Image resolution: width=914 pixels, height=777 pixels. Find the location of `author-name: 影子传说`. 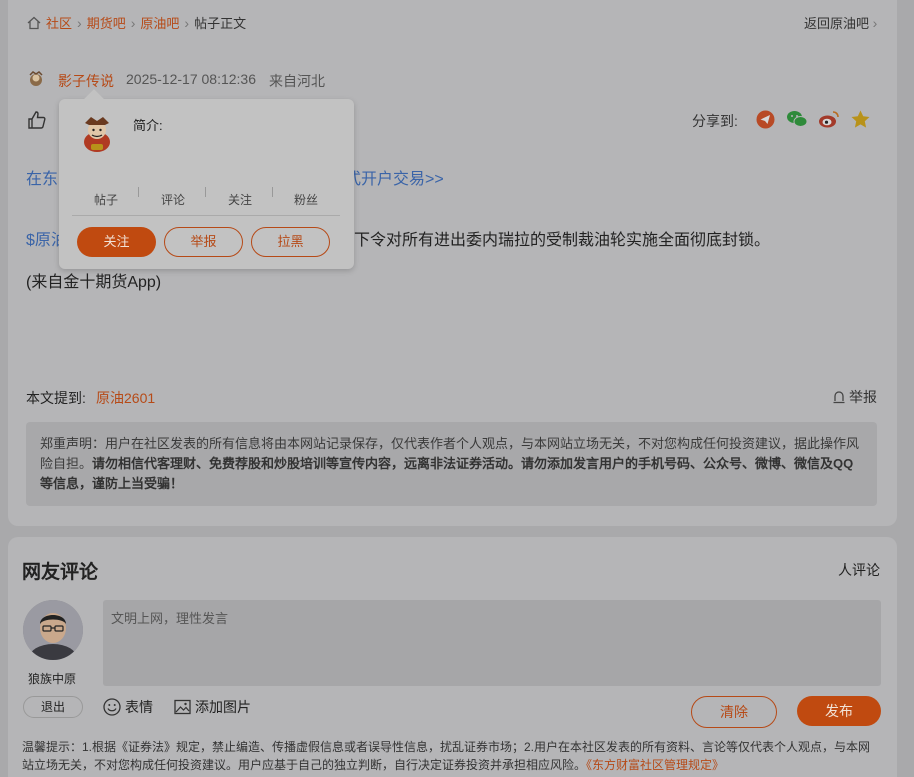

author-name: 影子传说 is located at coordinates (86, 81).